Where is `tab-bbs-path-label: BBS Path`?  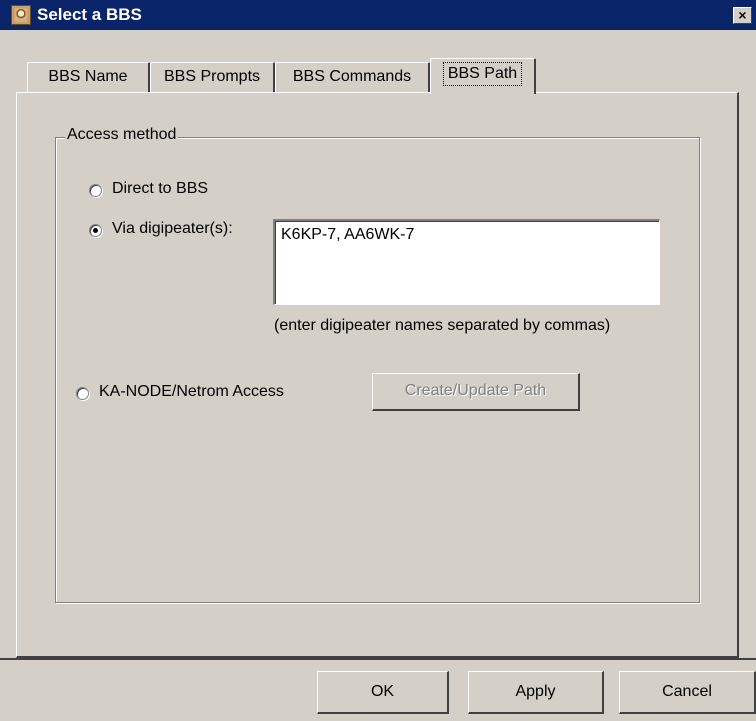
tab-bbs-path-label: BBS Path is located at coordinates (482, 74).